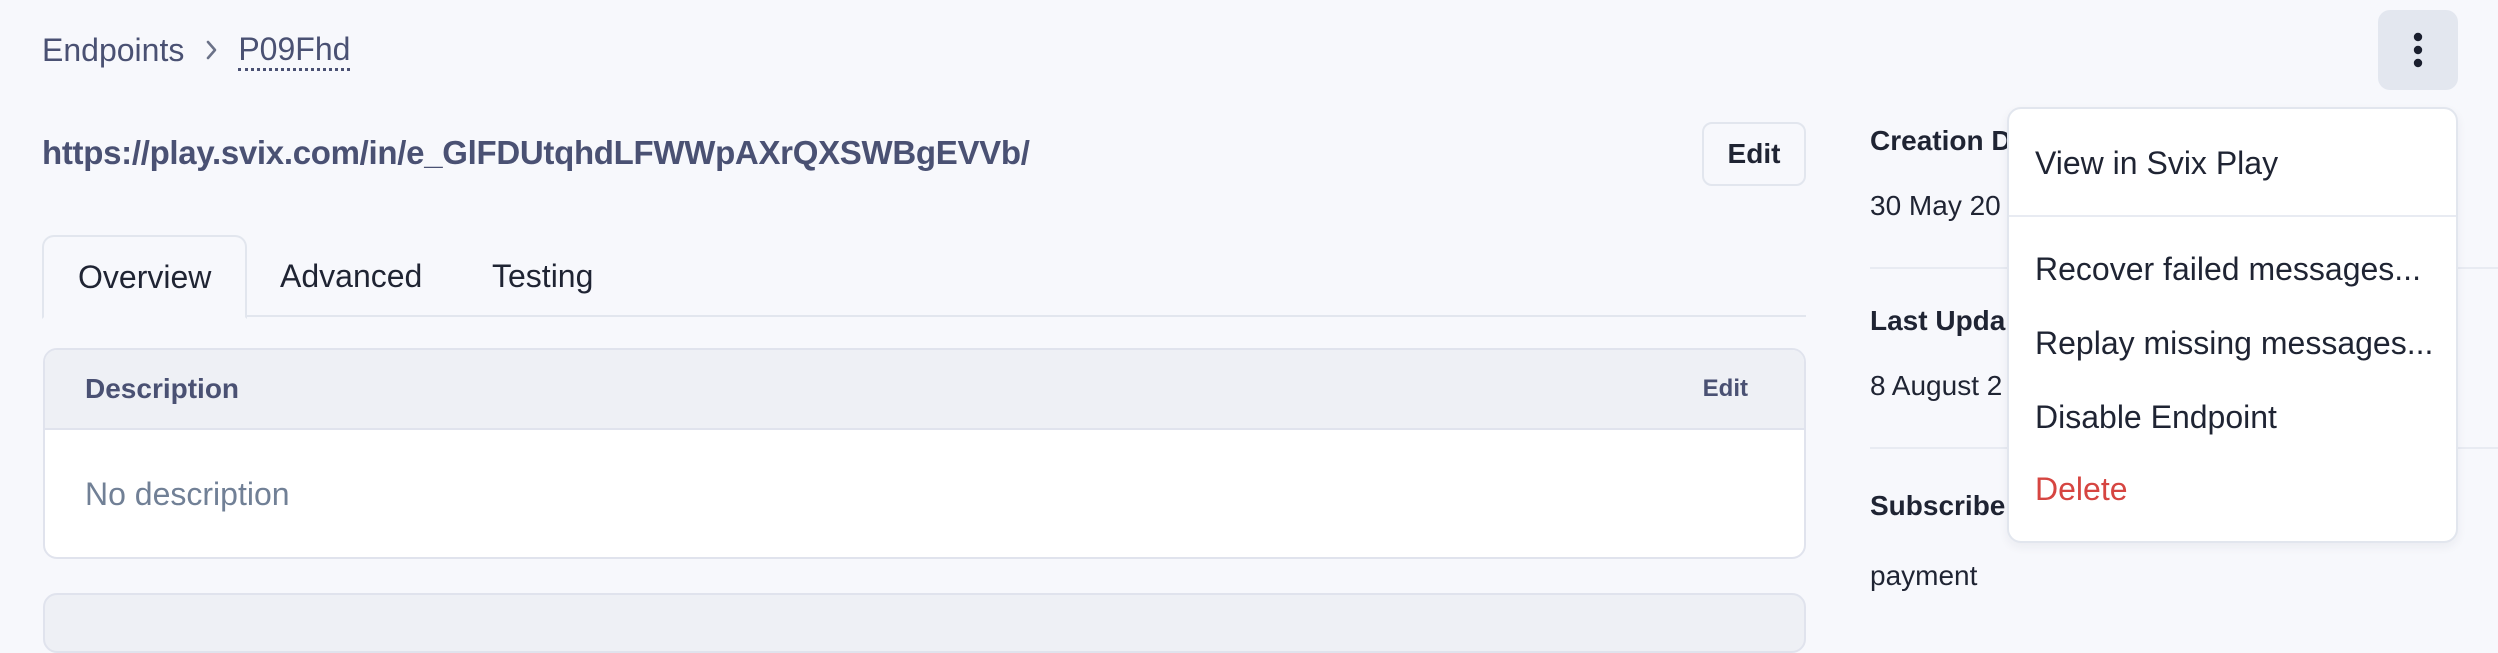 The width and height of the screenshot is (2498, 653). I want to click on menu-item-delete: Delete, so click(2081, 489).